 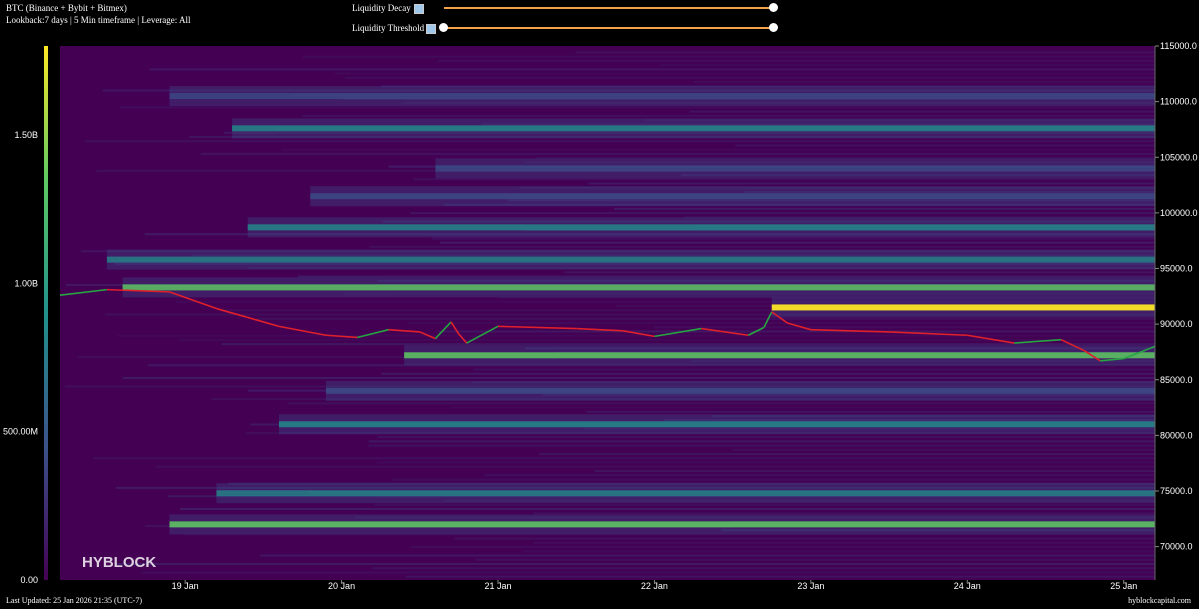 What do you see at coordinates (810, 586) in the screenshot?
I see `x-tick-label: 23 Jan` at bounding box center [810, 586].